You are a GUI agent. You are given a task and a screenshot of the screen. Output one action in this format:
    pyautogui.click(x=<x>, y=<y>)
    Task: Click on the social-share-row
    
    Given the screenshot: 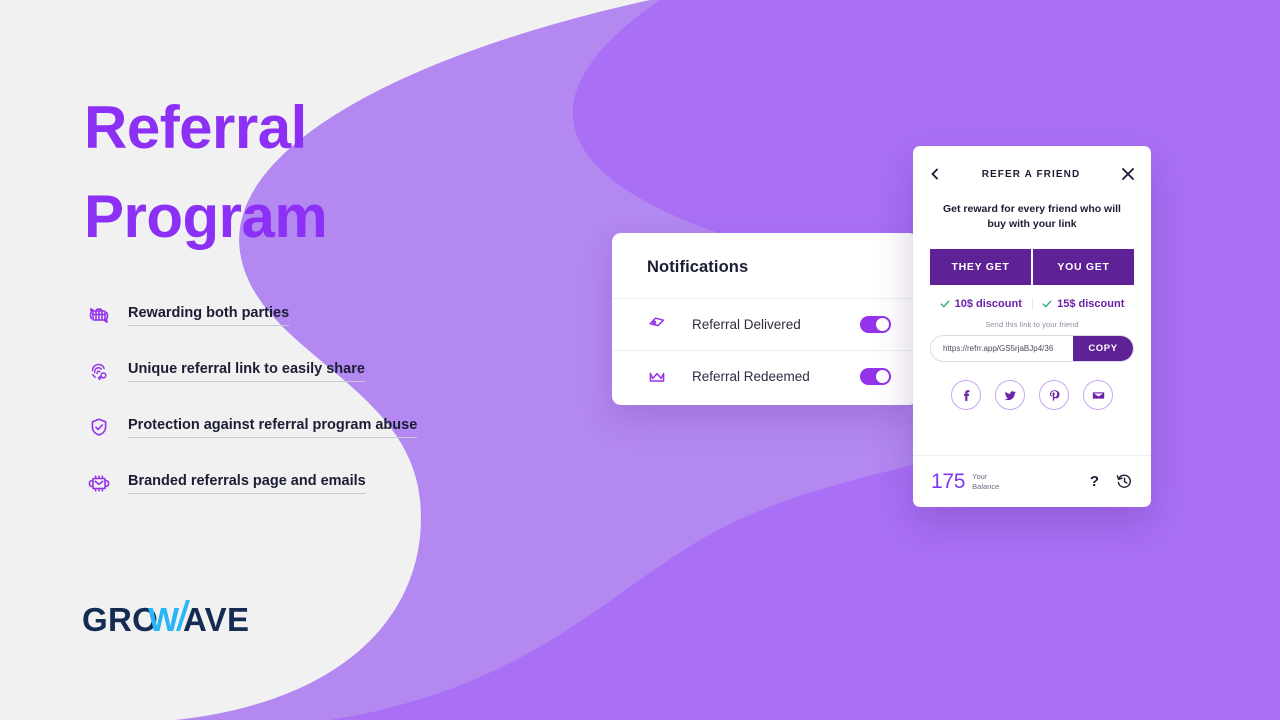 What is the action you would take?
    pyautogui.click(x=1032, y=395)
    